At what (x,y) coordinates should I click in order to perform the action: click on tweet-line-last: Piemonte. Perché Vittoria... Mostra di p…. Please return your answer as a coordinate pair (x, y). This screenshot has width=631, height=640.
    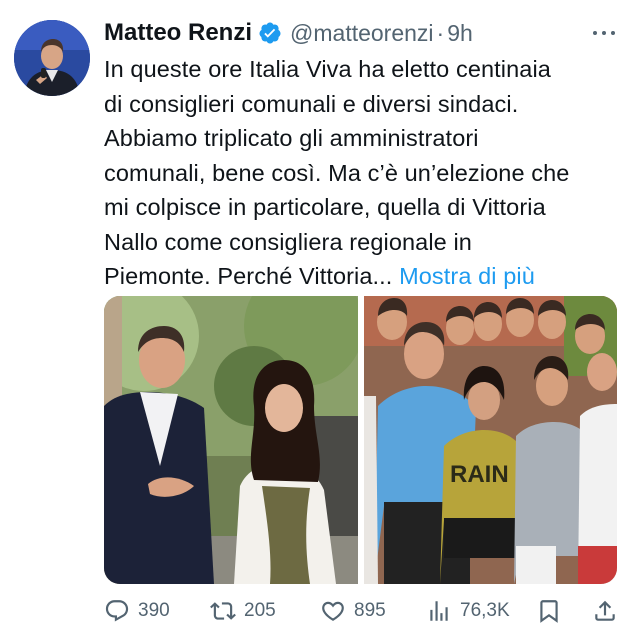
    Looking at the image, I should click on (364, 276).